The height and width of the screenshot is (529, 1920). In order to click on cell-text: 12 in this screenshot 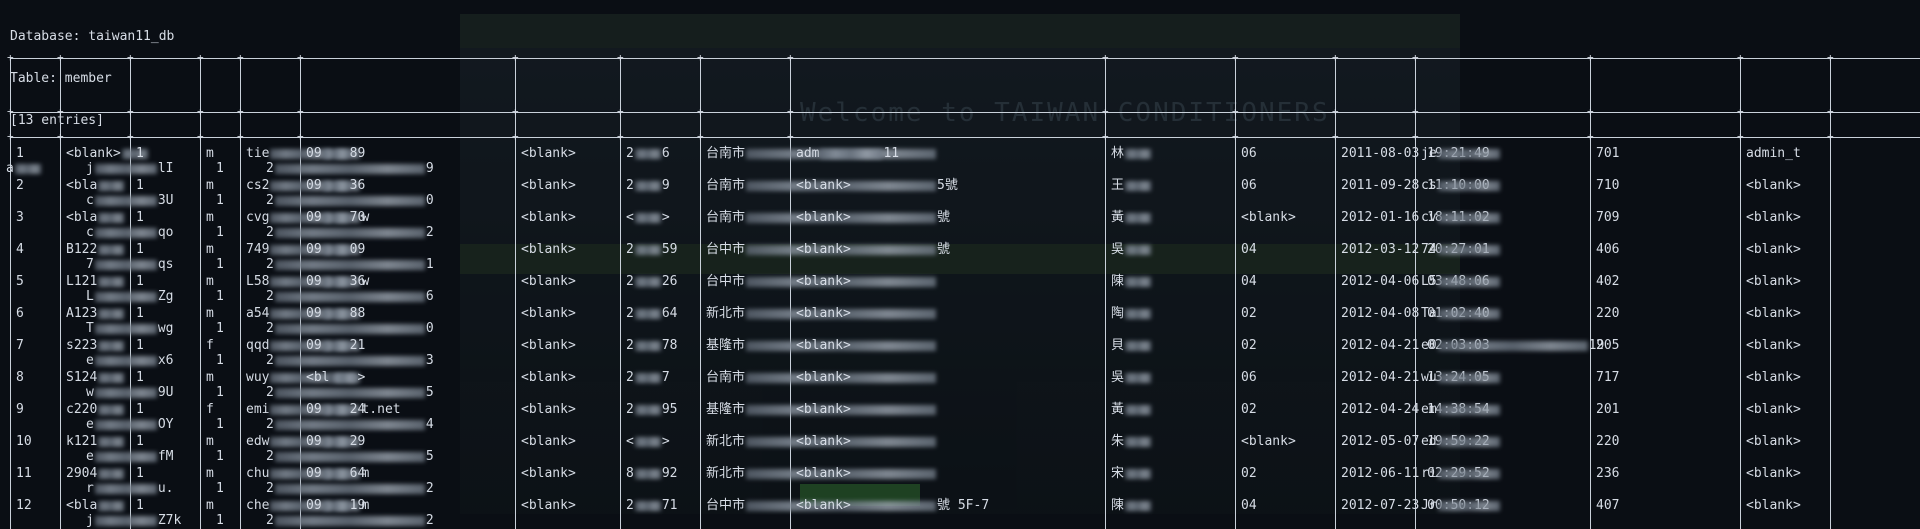, I will do `click(24, 505)`.